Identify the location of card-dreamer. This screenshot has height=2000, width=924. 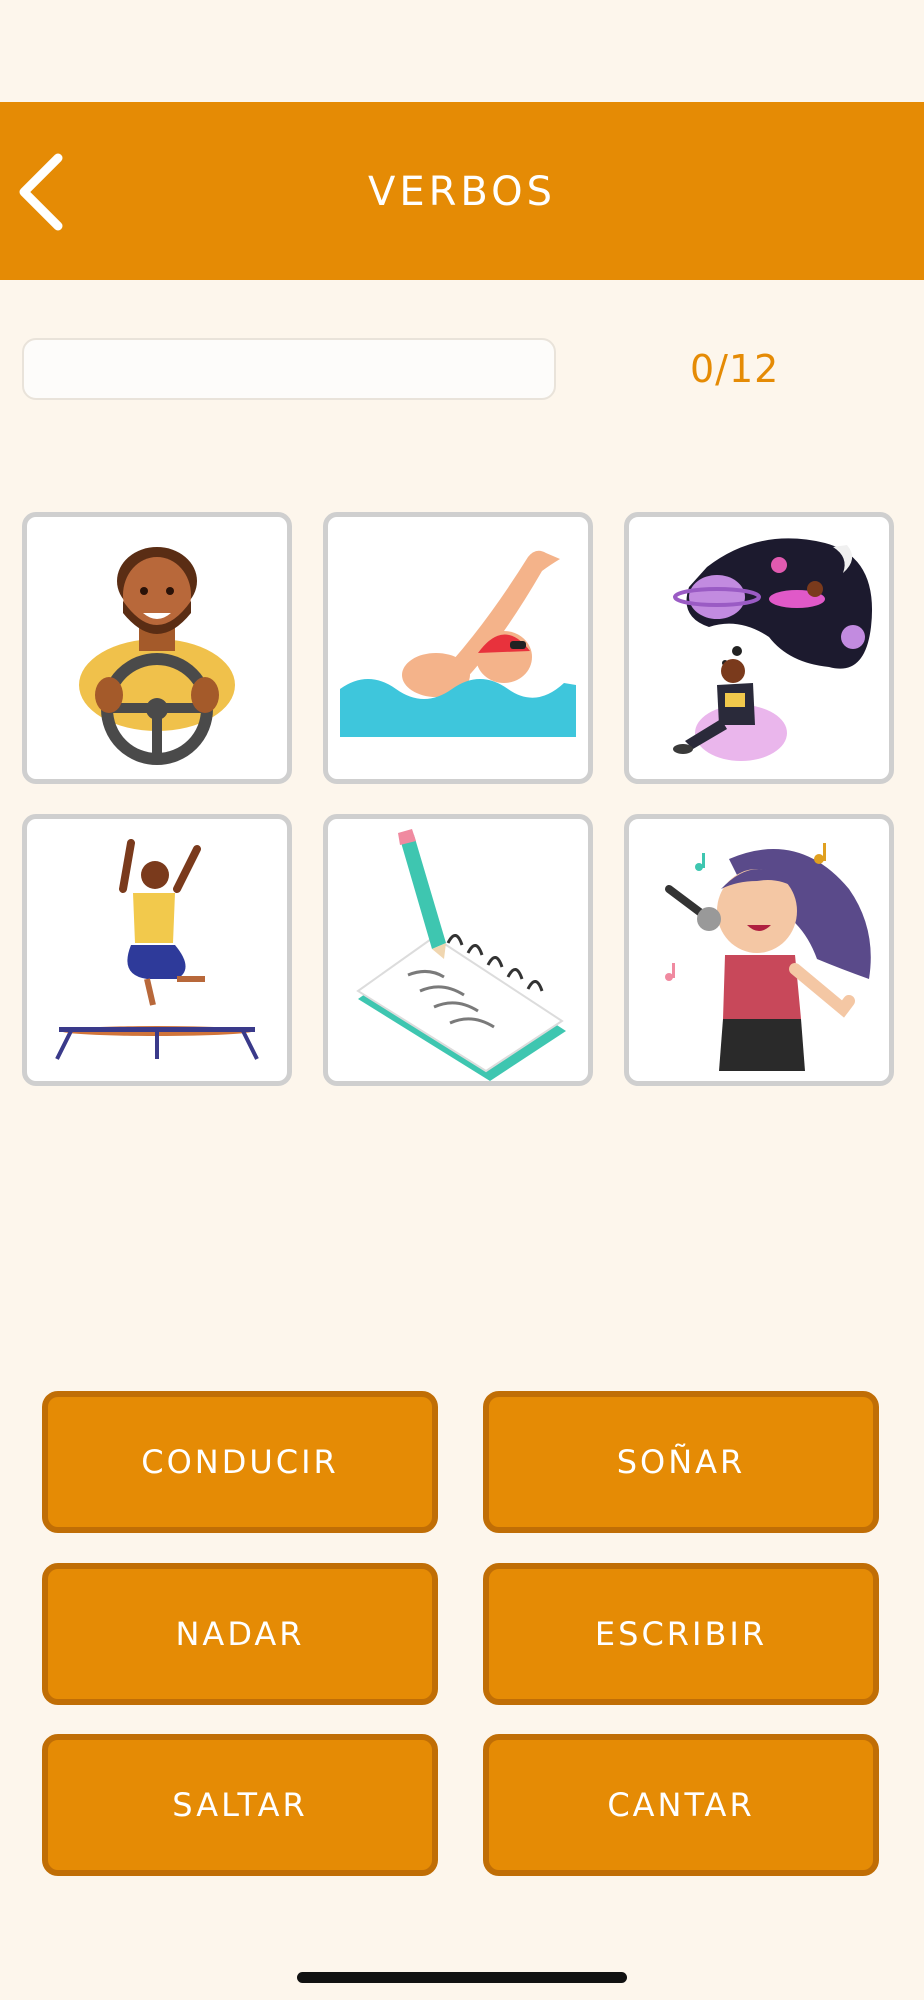
(759, 648).